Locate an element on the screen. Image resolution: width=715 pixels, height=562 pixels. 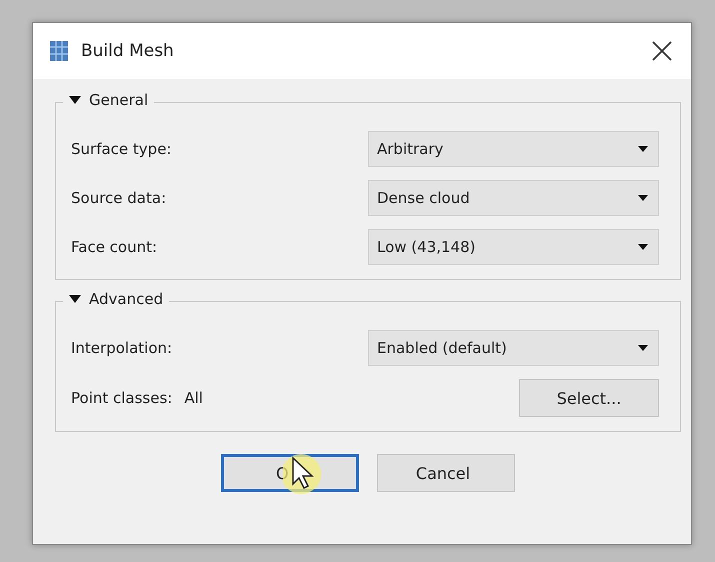
field-label: Point classes: is located at coordinates (121, 398).